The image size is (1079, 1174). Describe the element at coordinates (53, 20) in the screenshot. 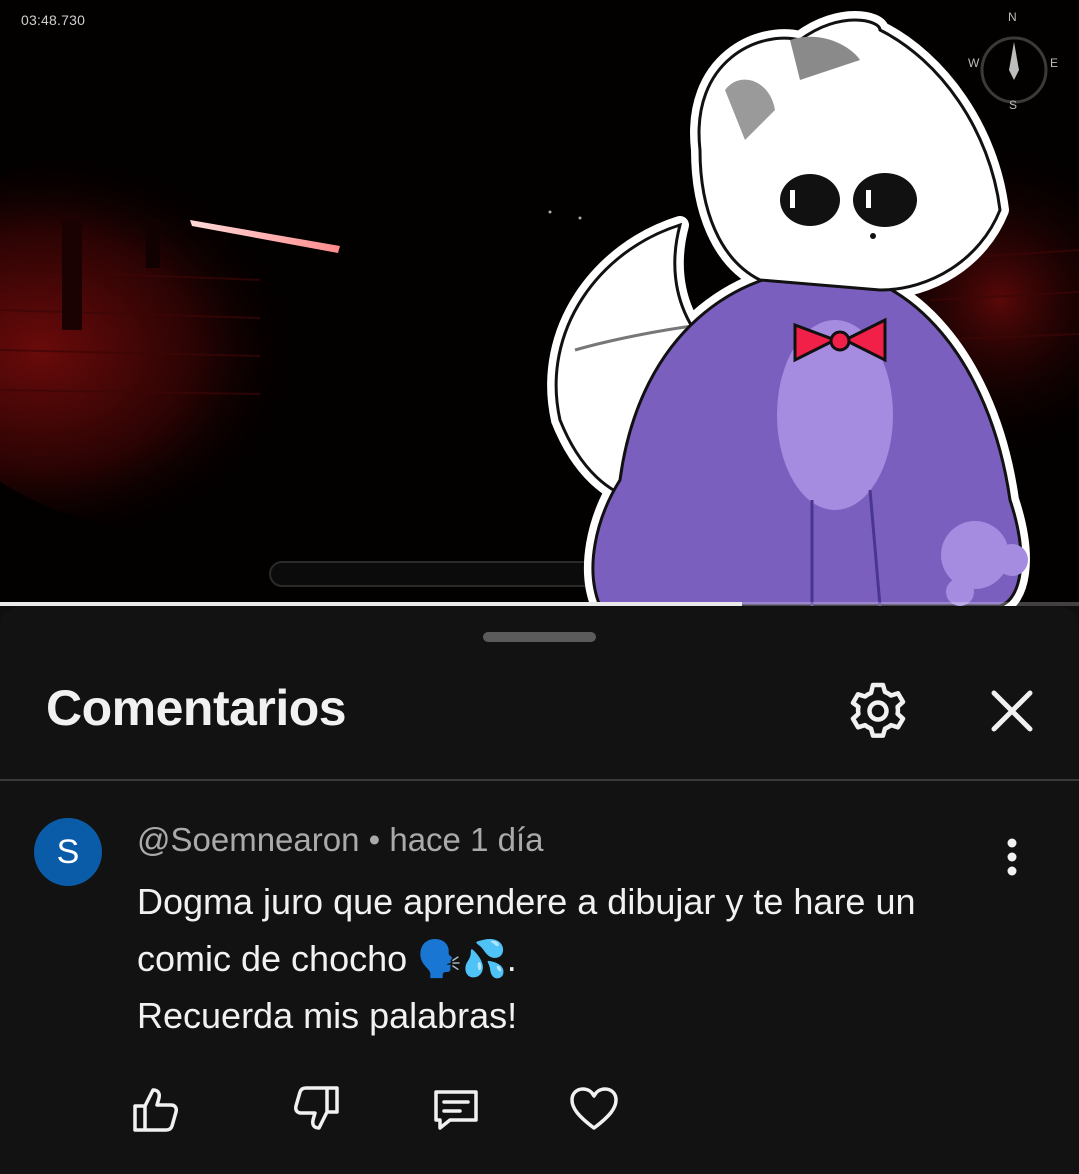

I see `video-timestamp: 03:48.730` at that location.